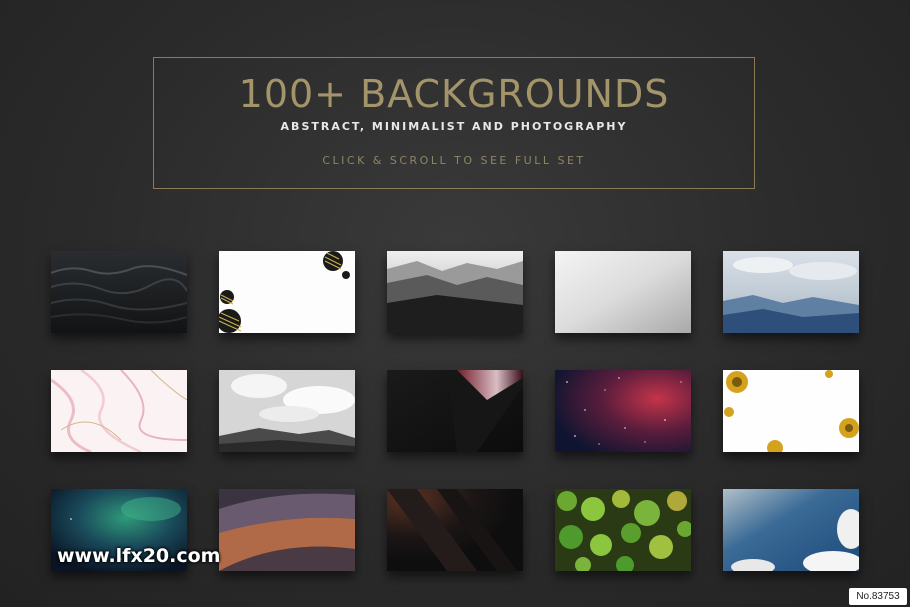 This screenshot has width=910, height=607. I want to click on thumbnail-mountain-sky-blue, so click(791, 292).